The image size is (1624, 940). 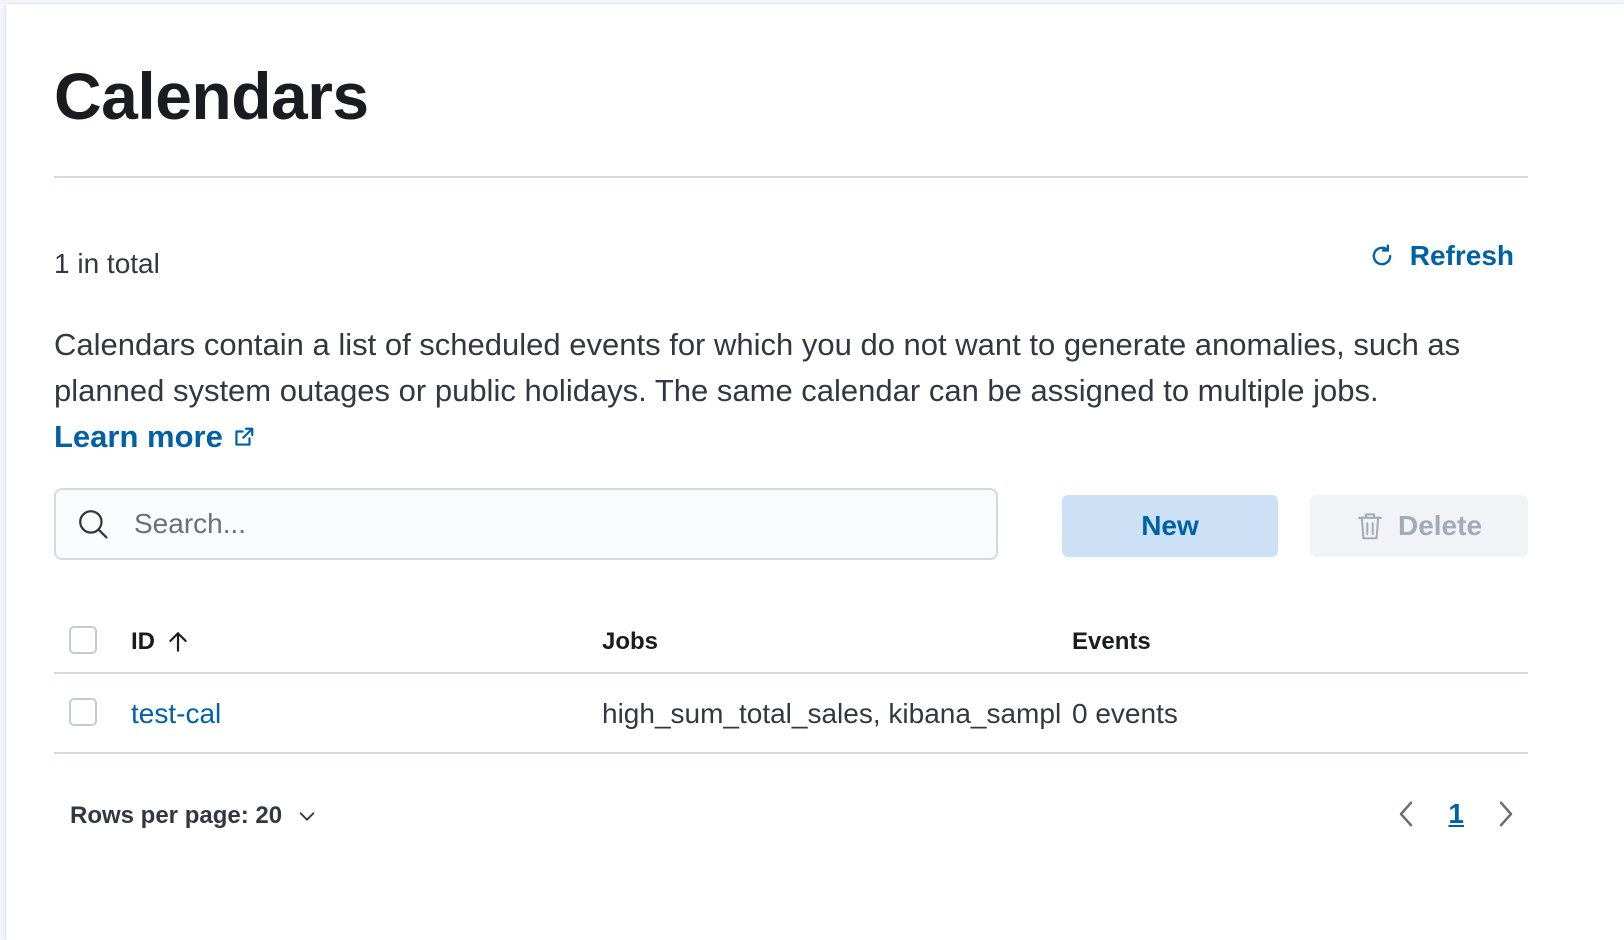 I want to click on delete-button: Delete, so click(x=1419, y=526).